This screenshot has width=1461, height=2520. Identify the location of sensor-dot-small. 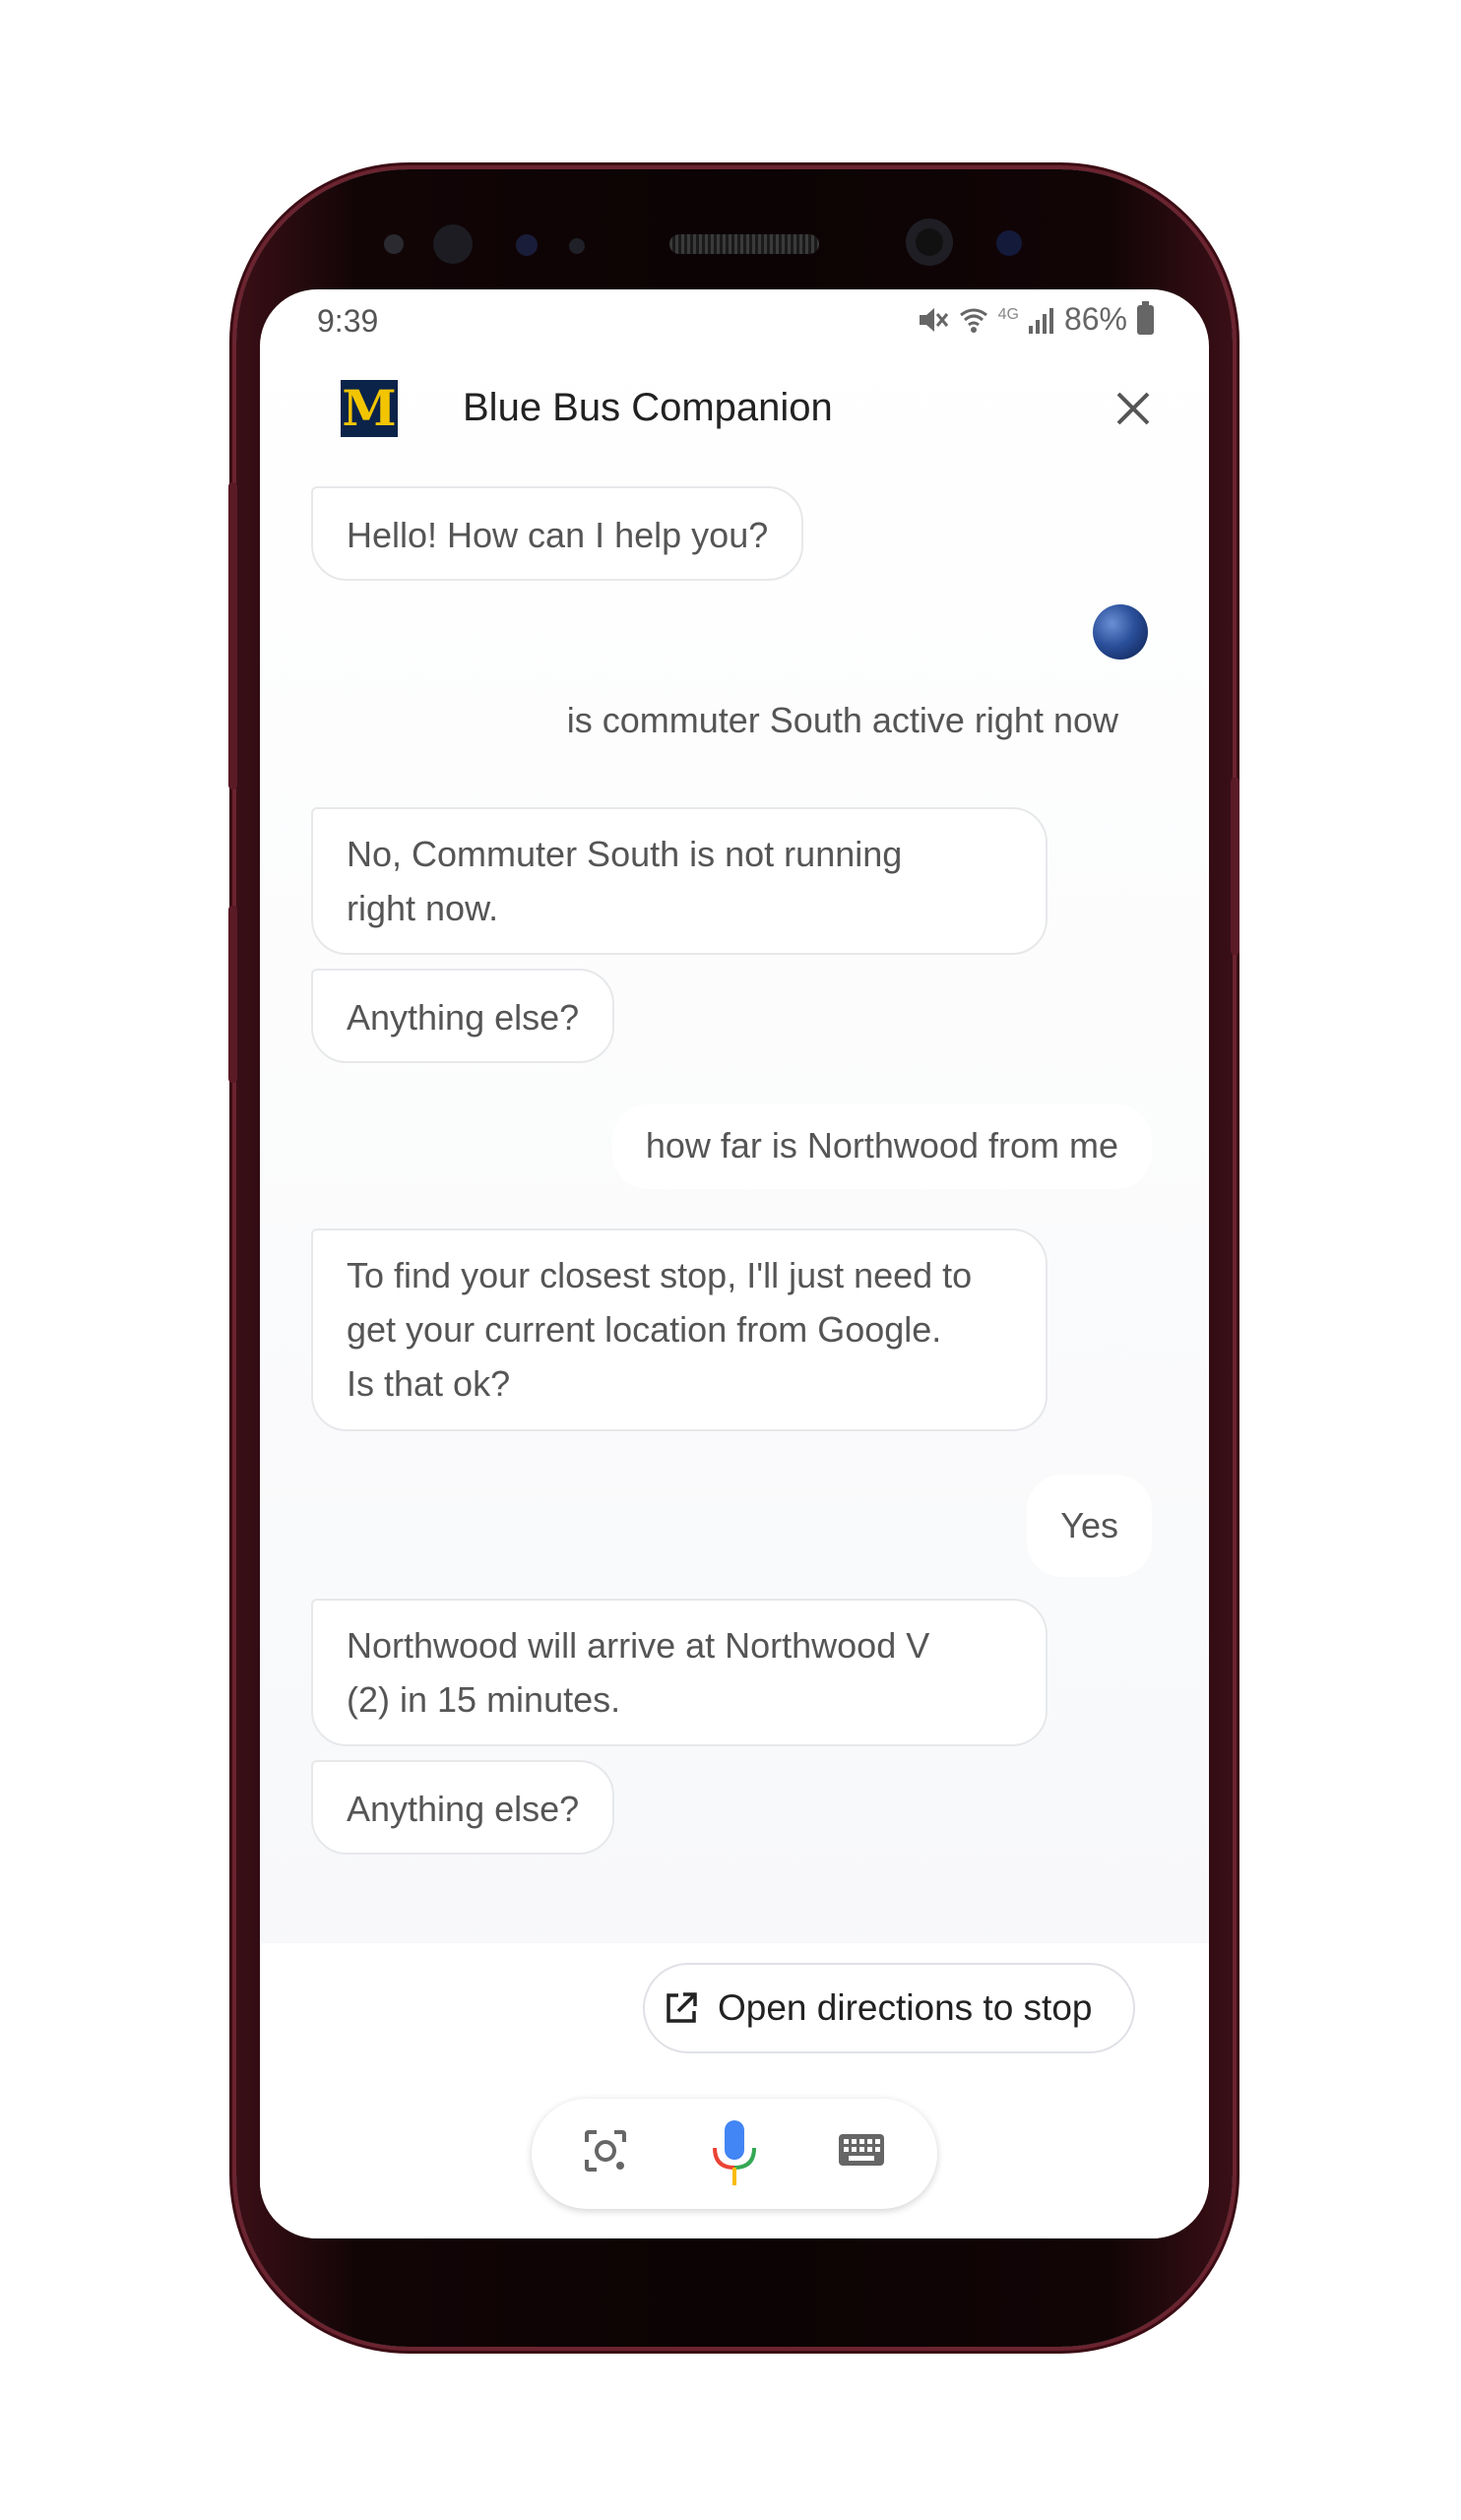
(577, 246).